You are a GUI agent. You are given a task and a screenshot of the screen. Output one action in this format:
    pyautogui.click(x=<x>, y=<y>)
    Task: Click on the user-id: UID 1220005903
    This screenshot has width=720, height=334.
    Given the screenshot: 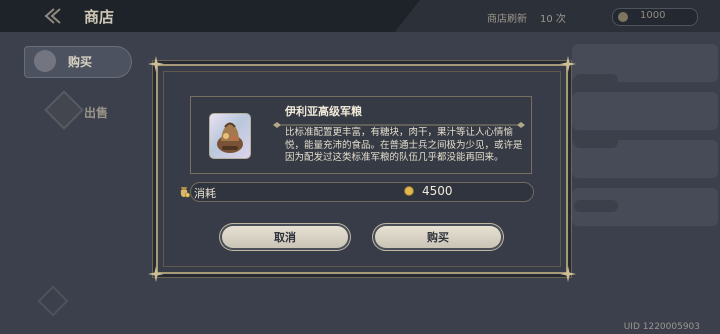 What is the action you would take?
    pyautogui.click(x=661, y=327)
    